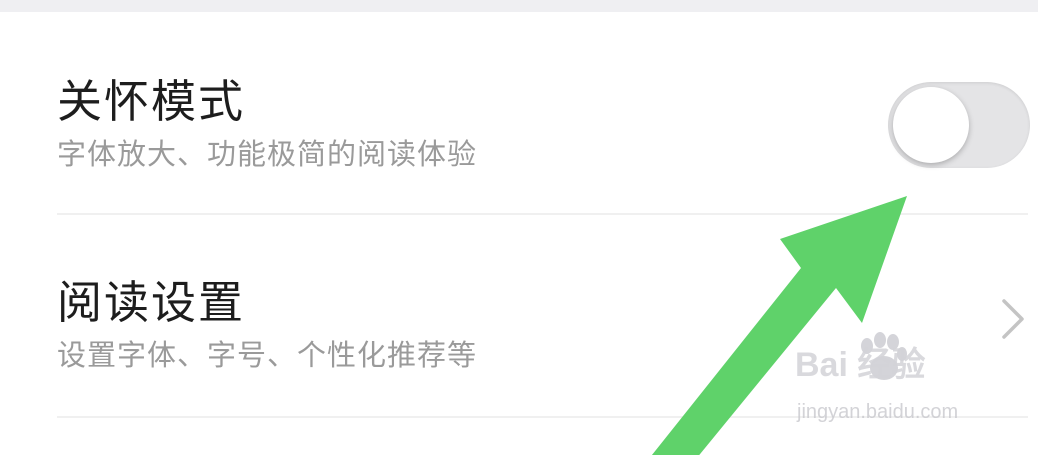 The height and width of the screenshot is (455, 1038). What do you see at coordinates (267, 355) in the screenshot?
I see `reading-settings-subtitle: 设置字体、字号、个性化推荐等` at bounding box center [267, 355].